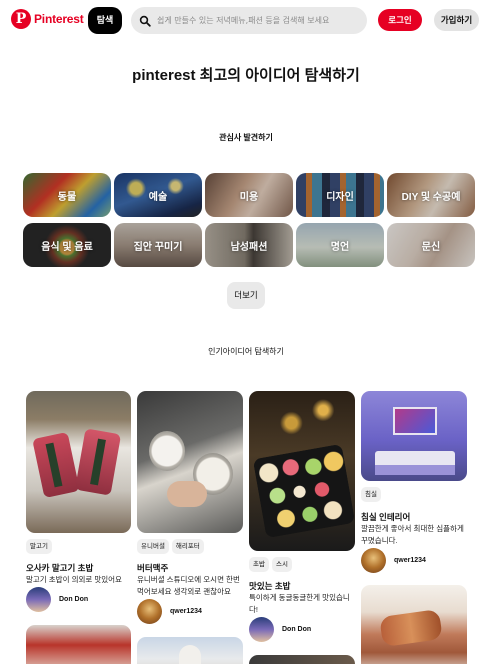  What do you see at coordinates (187, 546) in the screenshot?
I see `pin-tag: 해리포터` at bounding box center [187, 546].